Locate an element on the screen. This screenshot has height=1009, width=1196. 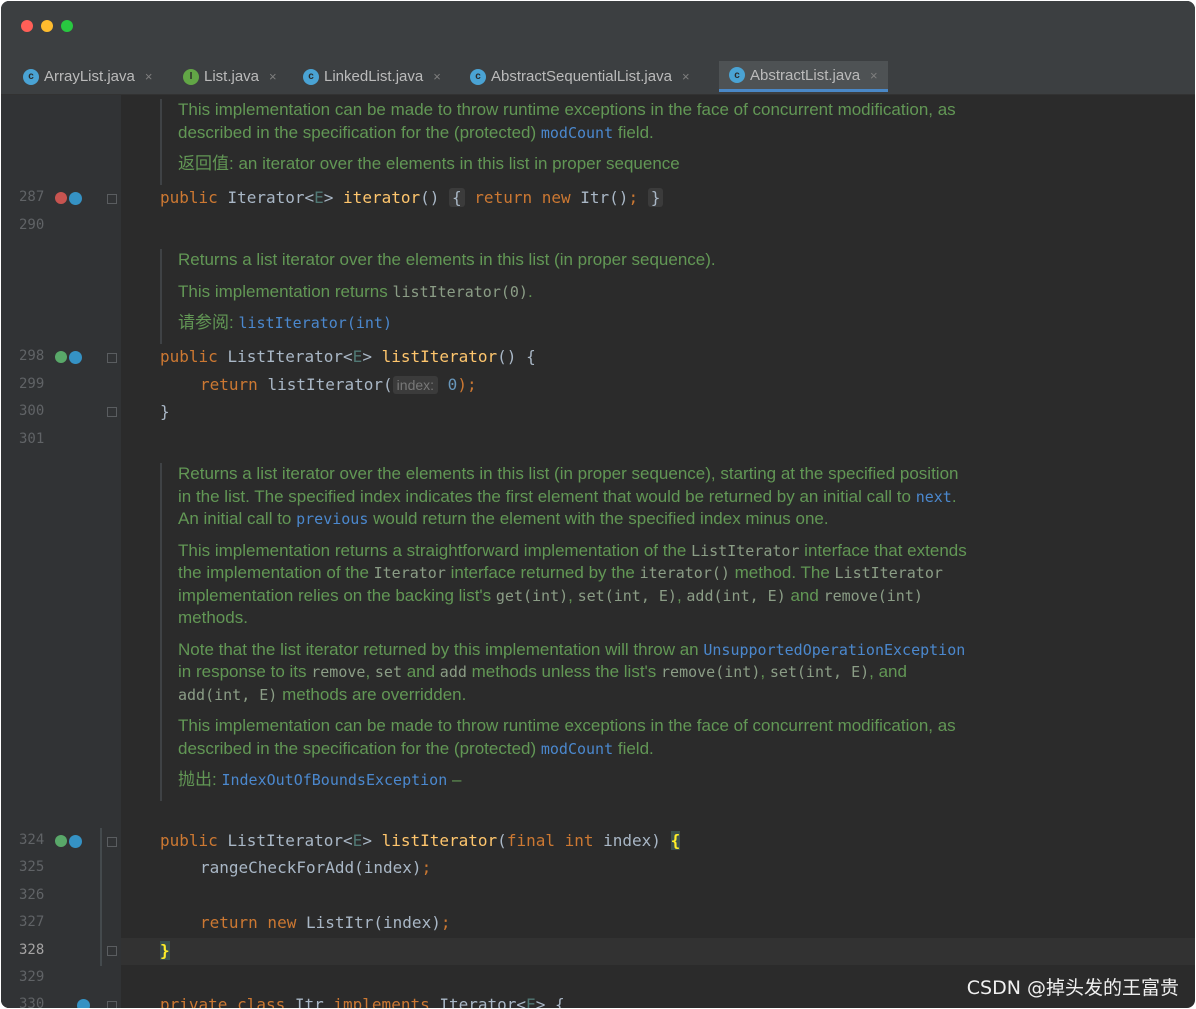
line-number: 290 is located at coordinates (32, 225).